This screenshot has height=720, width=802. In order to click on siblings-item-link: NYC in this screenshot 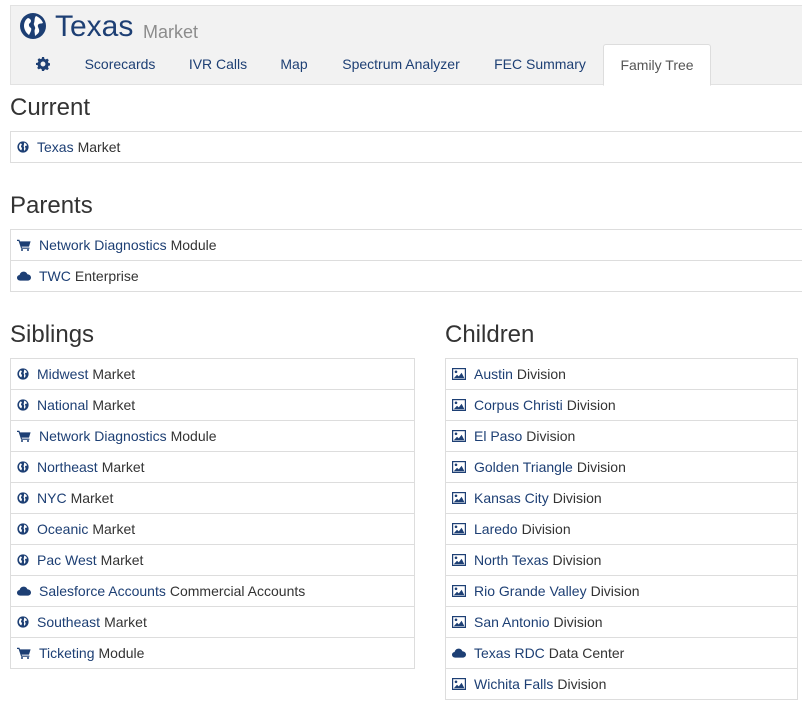, I will do `click(52, 498)`.